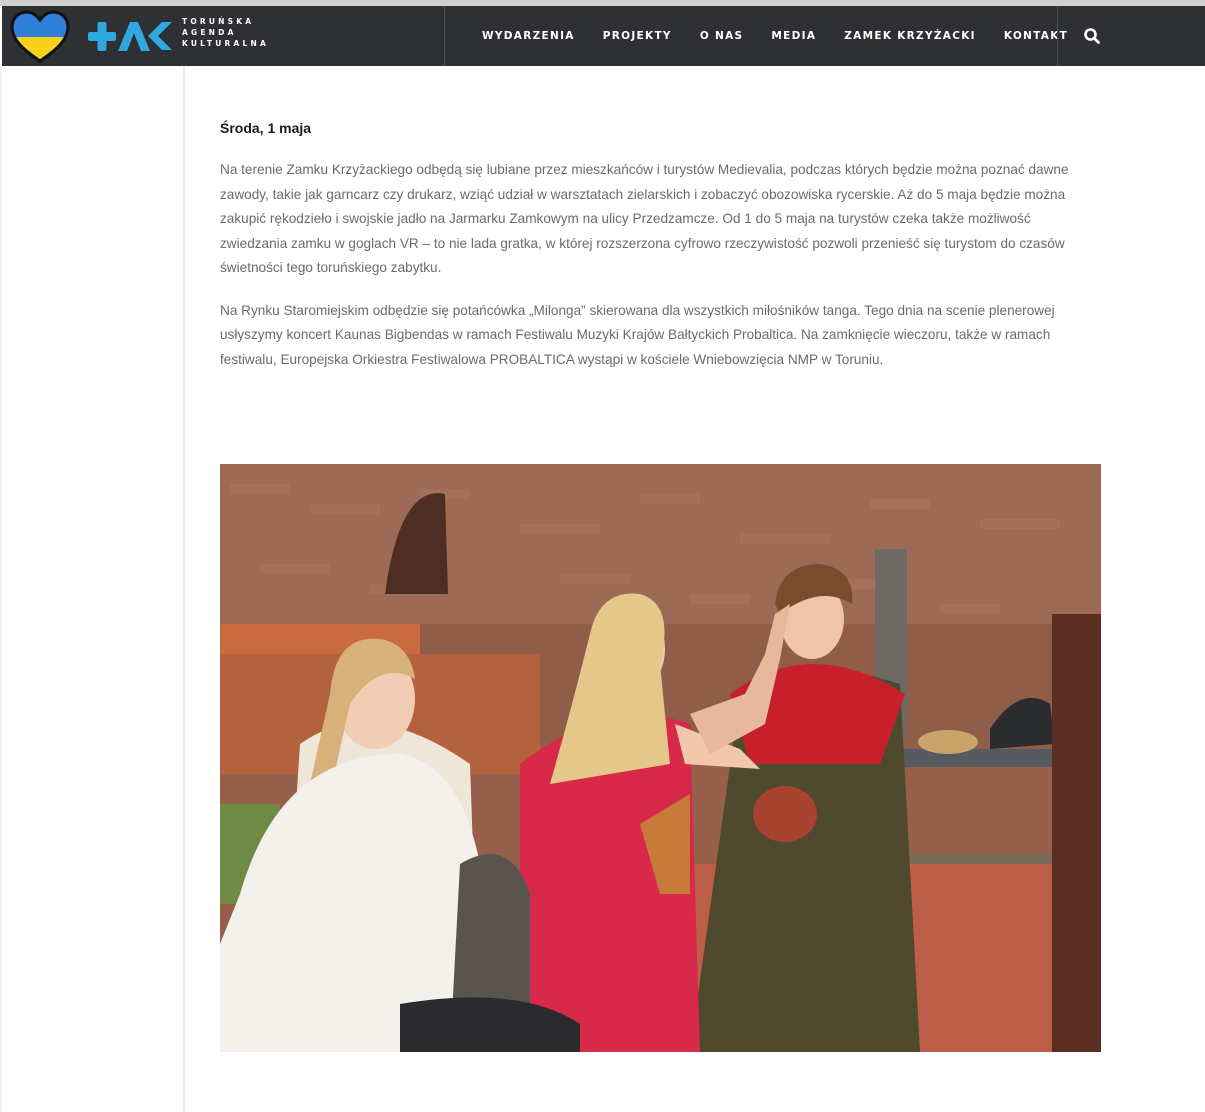 The width and height of the screenshot is (1205, 1112). What do you see at coordinates (130, 36) in the screenshot?
I see `tak-logo-mark-icon` at bounding box center [130, 36].